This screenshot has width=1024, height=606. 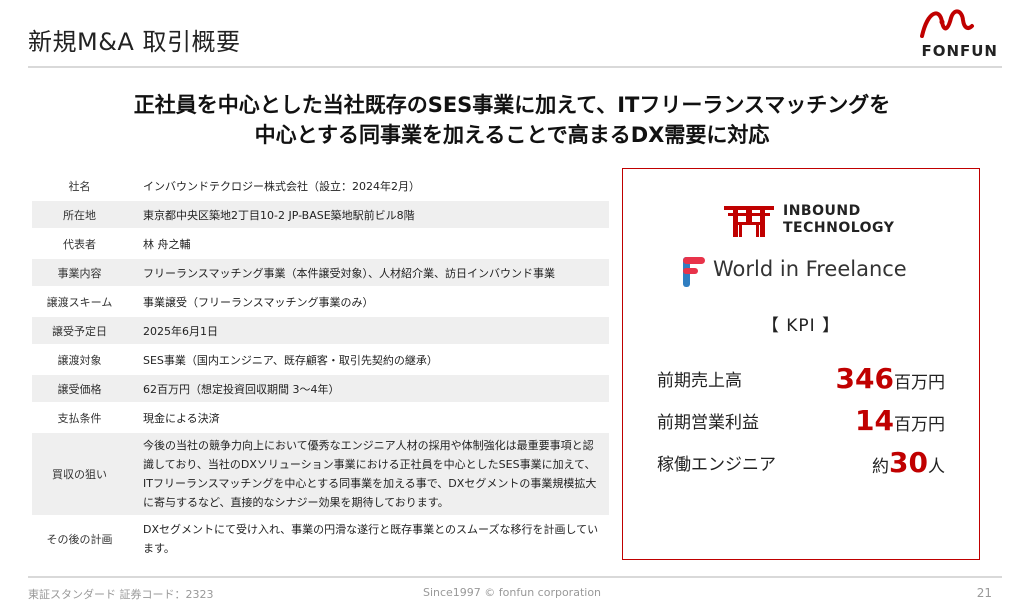 What do you see at coordinates (716, 465) in the screenshot?
I see `kpi-label: 稼働エンジニア` at bounding box center [716, 465].